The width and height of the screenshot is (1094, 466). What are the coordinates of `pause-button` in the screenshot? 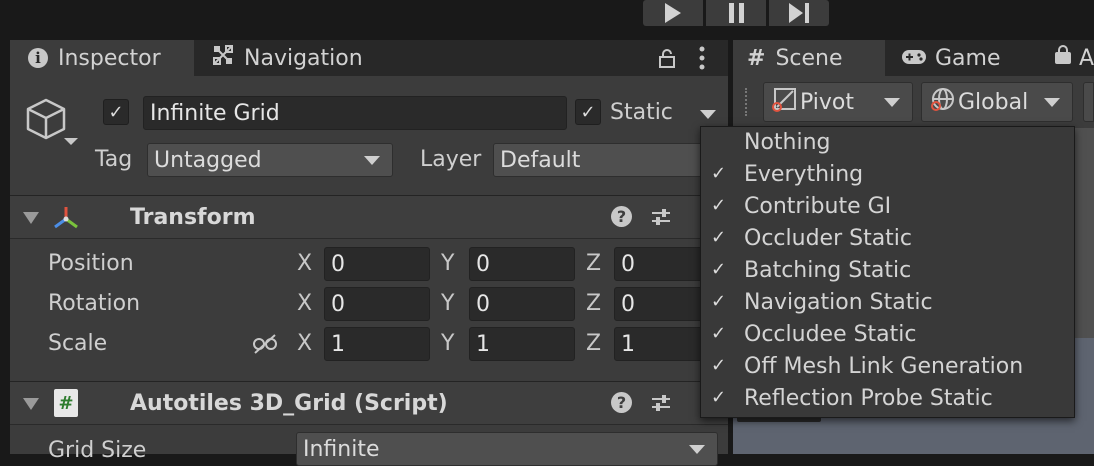 It's located at (736, 13).